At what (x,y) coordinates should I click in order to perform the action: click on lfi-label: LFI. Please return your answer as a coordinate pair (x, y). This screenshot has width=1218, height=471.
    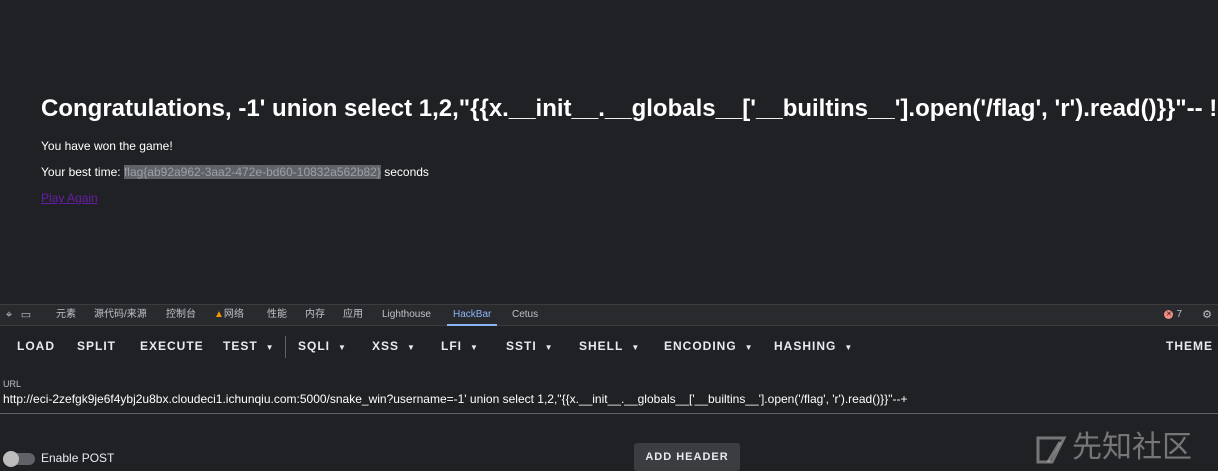
    Looking at the image, I should click on (451, 346).